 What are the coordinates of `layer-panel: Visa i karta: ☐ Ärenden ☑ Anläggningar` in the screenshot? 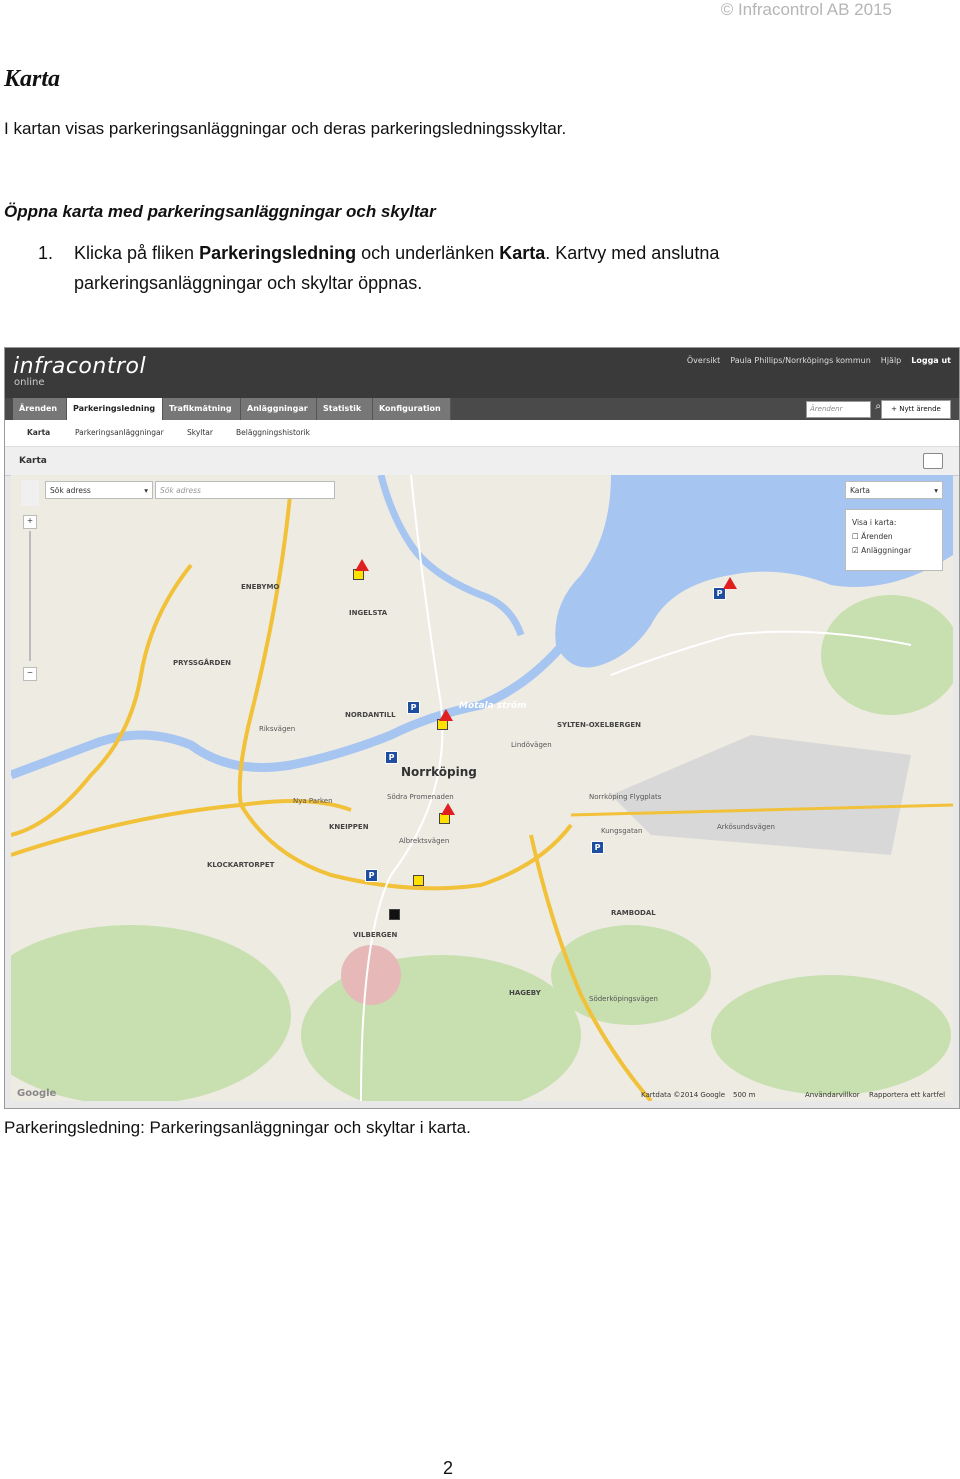 It's located at (894, 540).